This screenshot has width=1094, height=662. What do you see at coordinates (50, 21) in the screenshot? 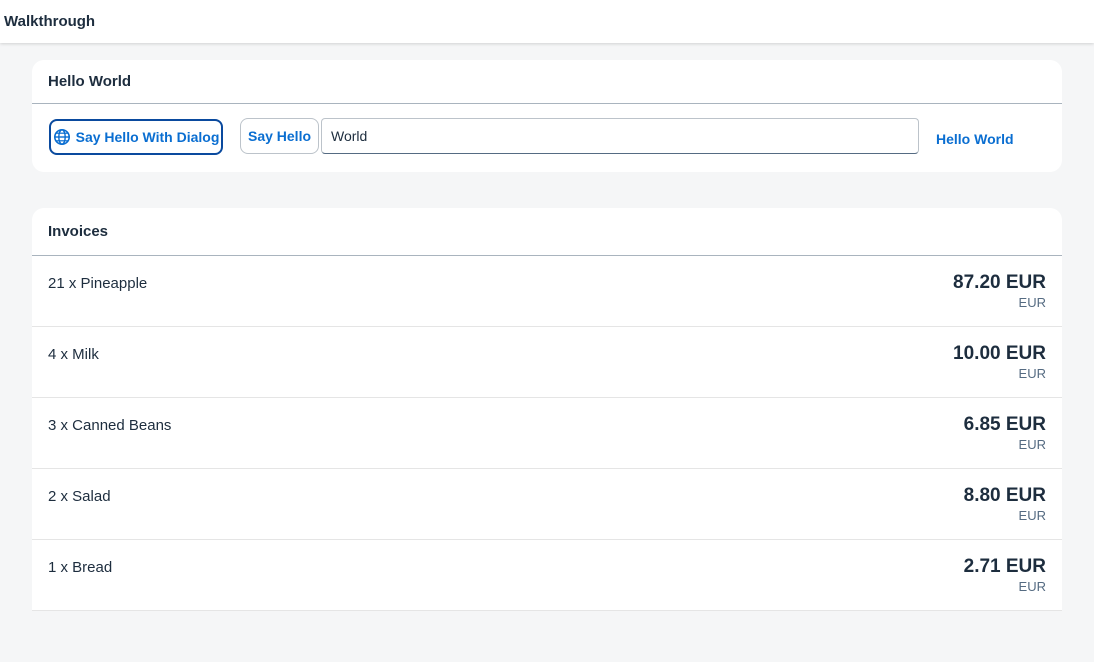
I see `app-title: Walkthrough` at bounding box center [50, 21].